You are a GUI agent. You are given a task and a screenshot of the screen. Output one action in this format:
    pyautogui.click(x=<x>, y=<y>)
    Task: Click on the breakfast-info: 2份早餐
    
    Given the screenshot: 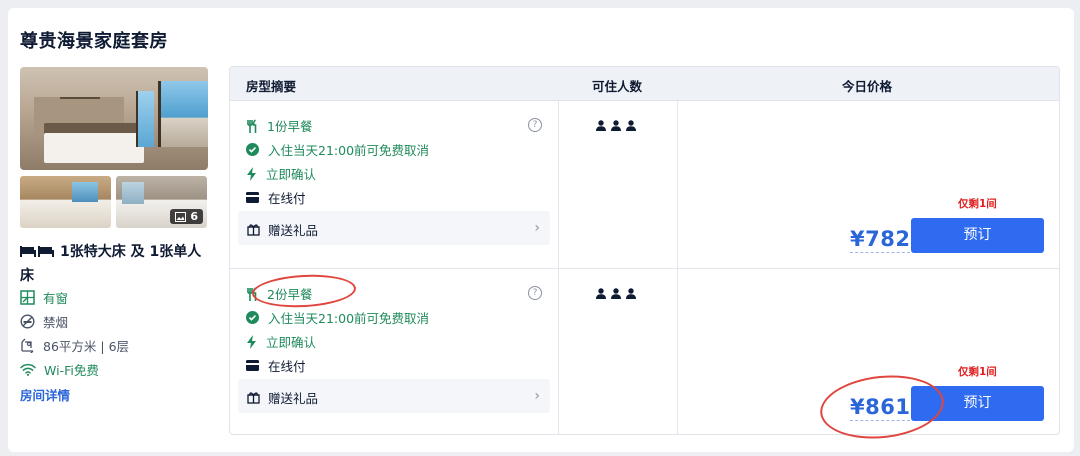 What is the action you would take?
    pyautogui.click(x=279, y=293)
    